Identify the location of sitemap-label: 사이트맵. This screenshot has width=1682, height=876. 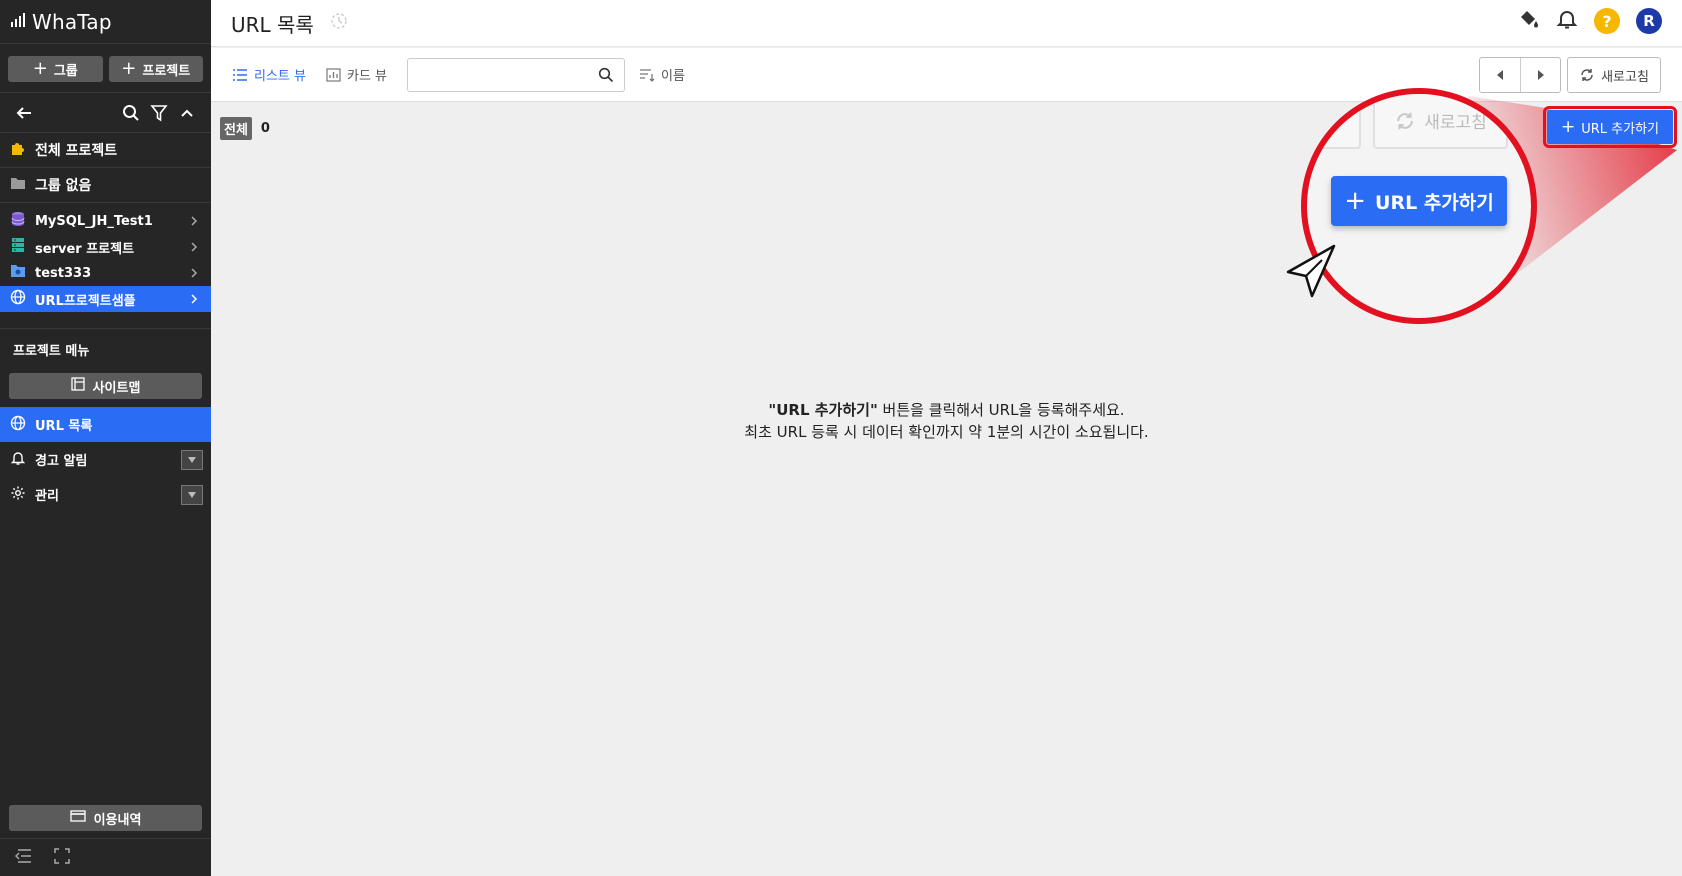
(116, 388).